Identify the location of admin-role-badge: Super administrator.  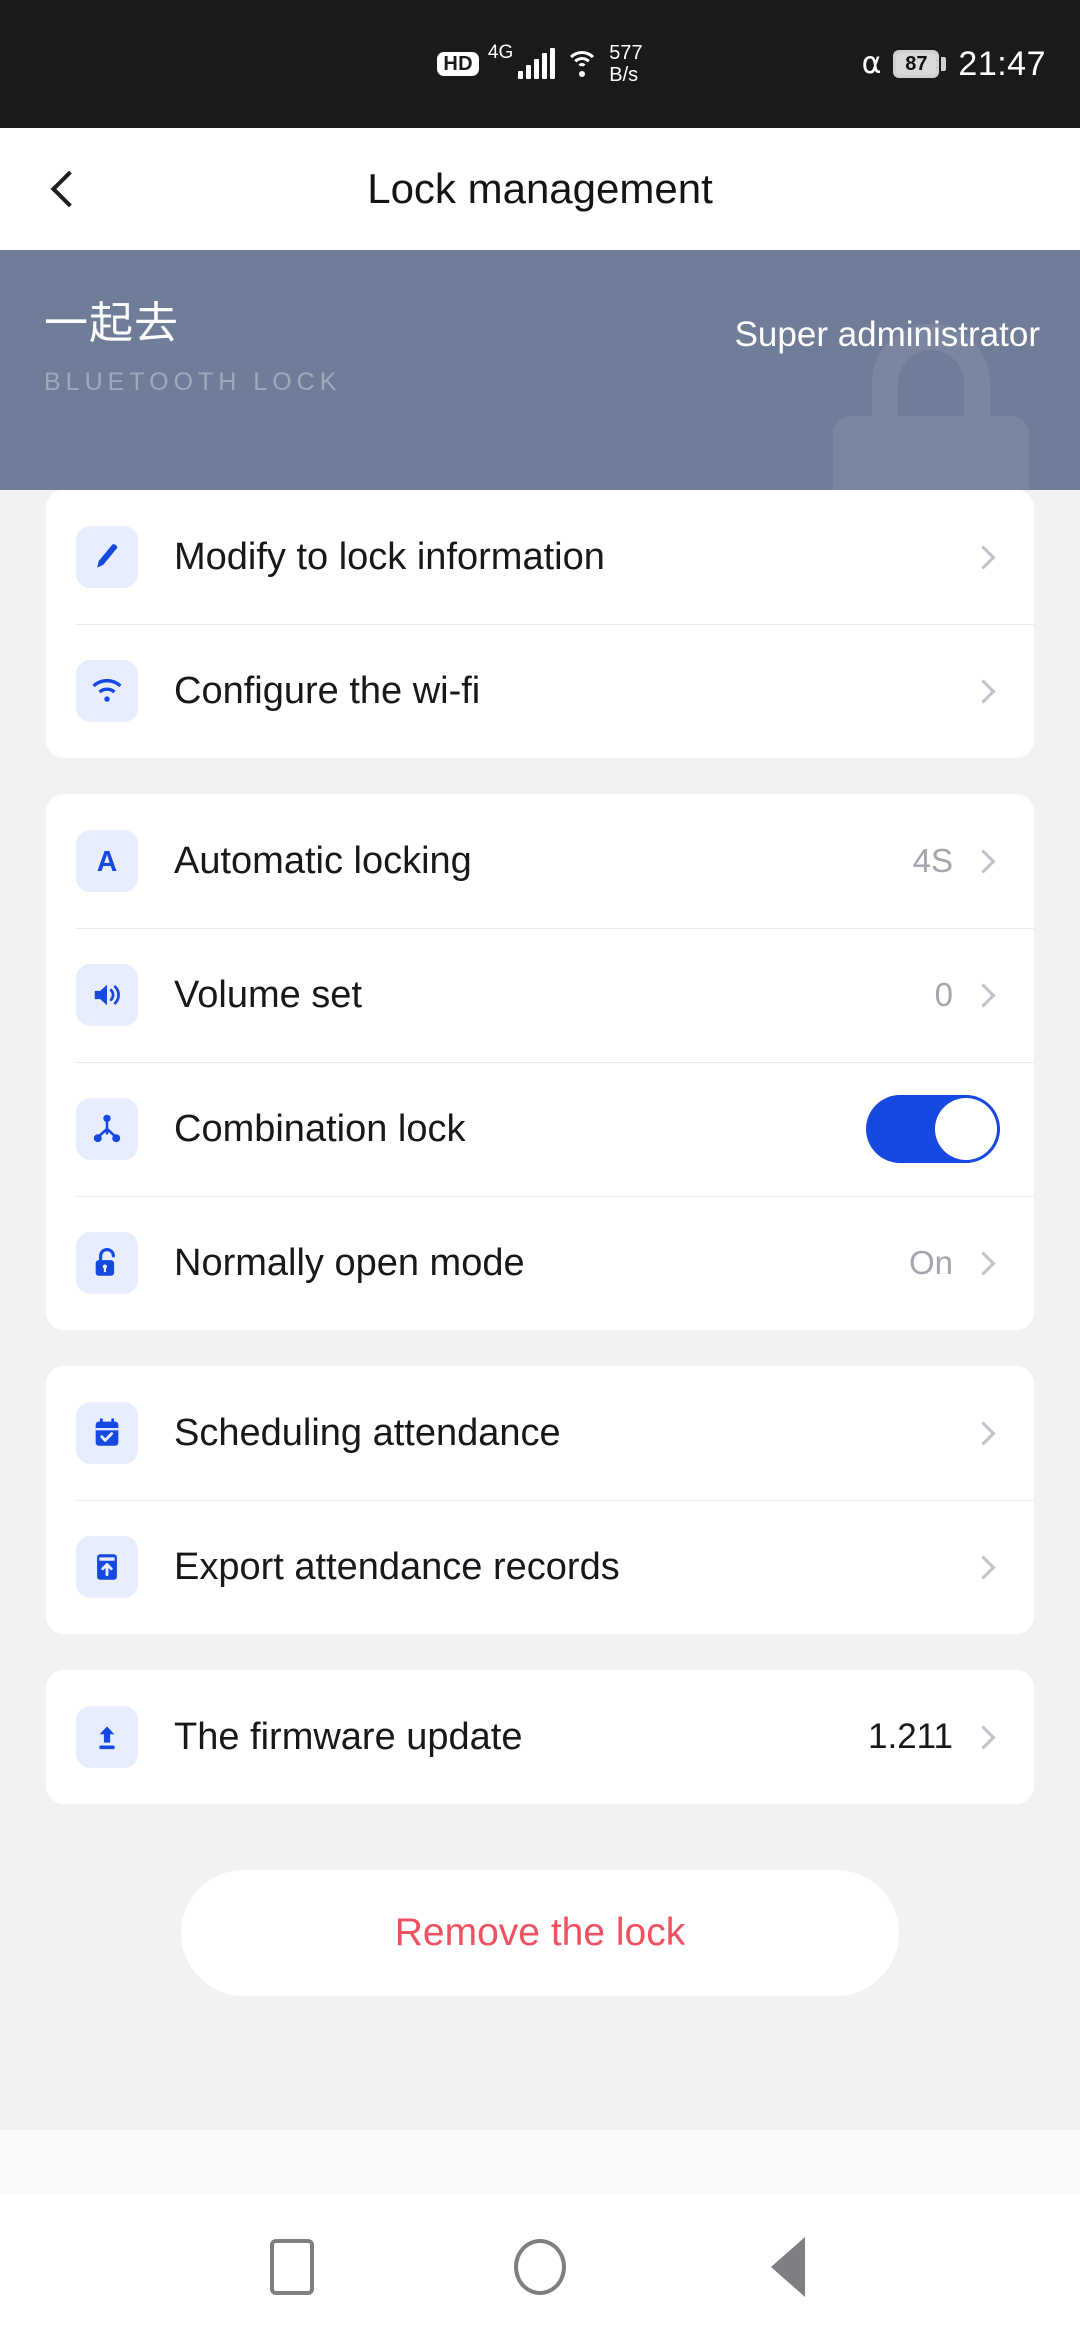
(858, 335).